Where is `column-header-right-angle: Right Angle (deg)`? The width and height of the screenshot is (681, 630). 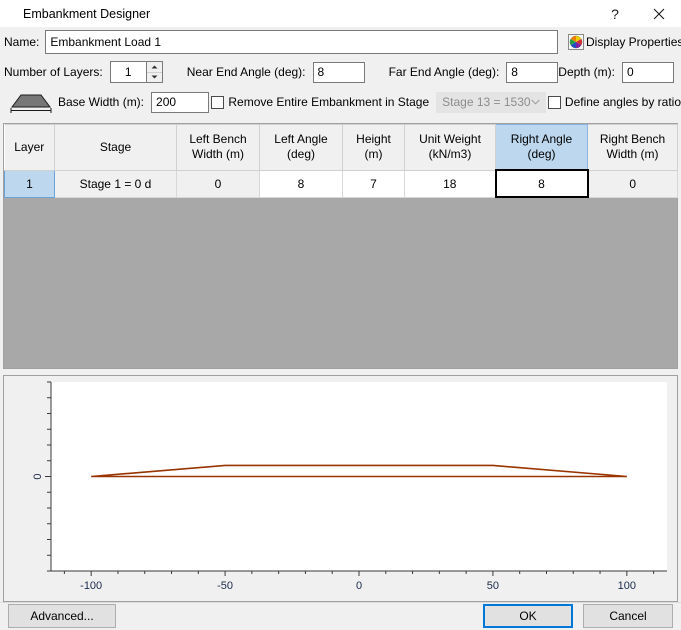 column-header-right-angle: Right Angle (deg) is located at coordinates (541, 147).